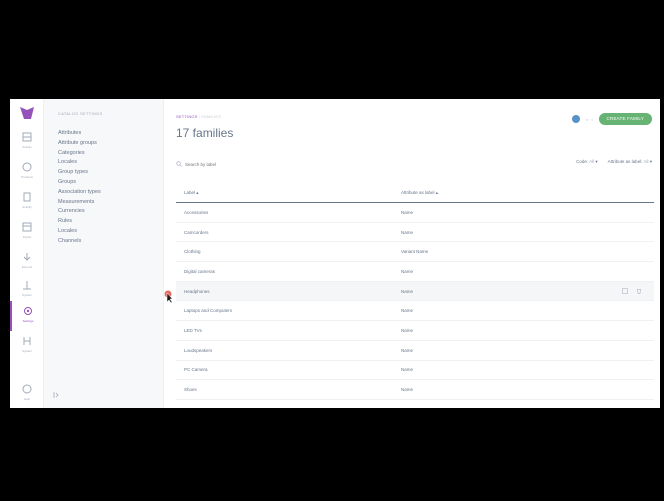 The image size is (664, 501). Describe the element at coordinates (187, 116) in the screenshot. I see `breadcrumb-settings: SETTINGS` at that location.